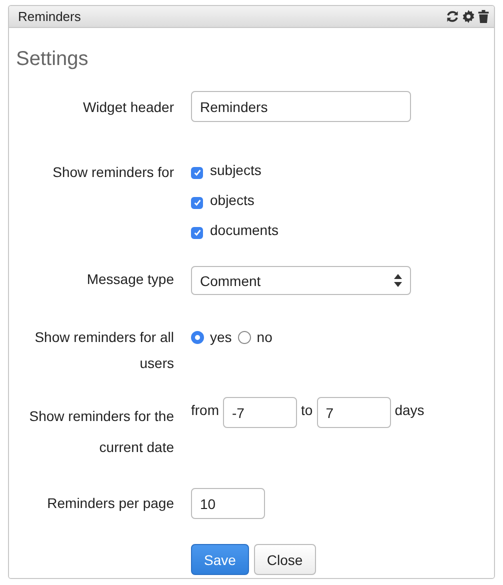 The image size is (503, 585). I want to click on days-label: days, so click(409, 410).